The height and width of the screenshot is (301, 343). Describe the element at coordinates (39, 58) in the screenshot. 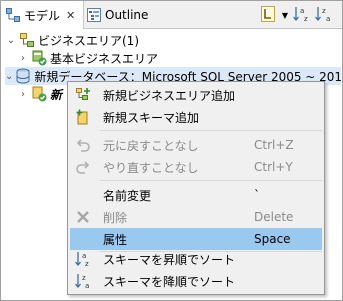

I see `business-area-icon` at that location.